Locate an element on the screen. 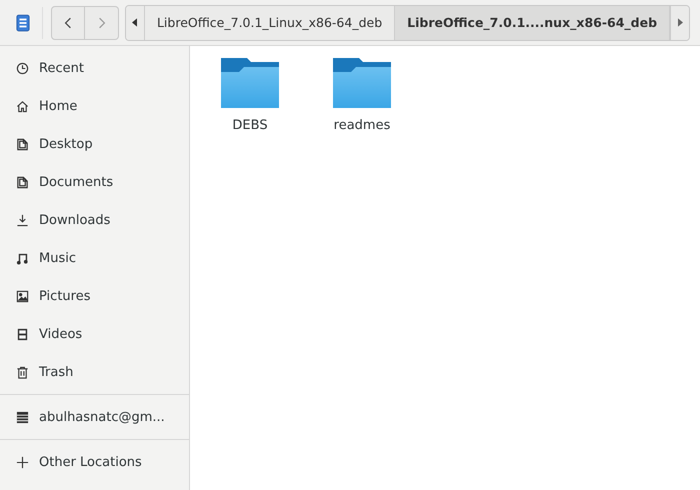 This screenshot has height=490, width=700. sidebar-item: Pictures is located at coordinates (94, 296).